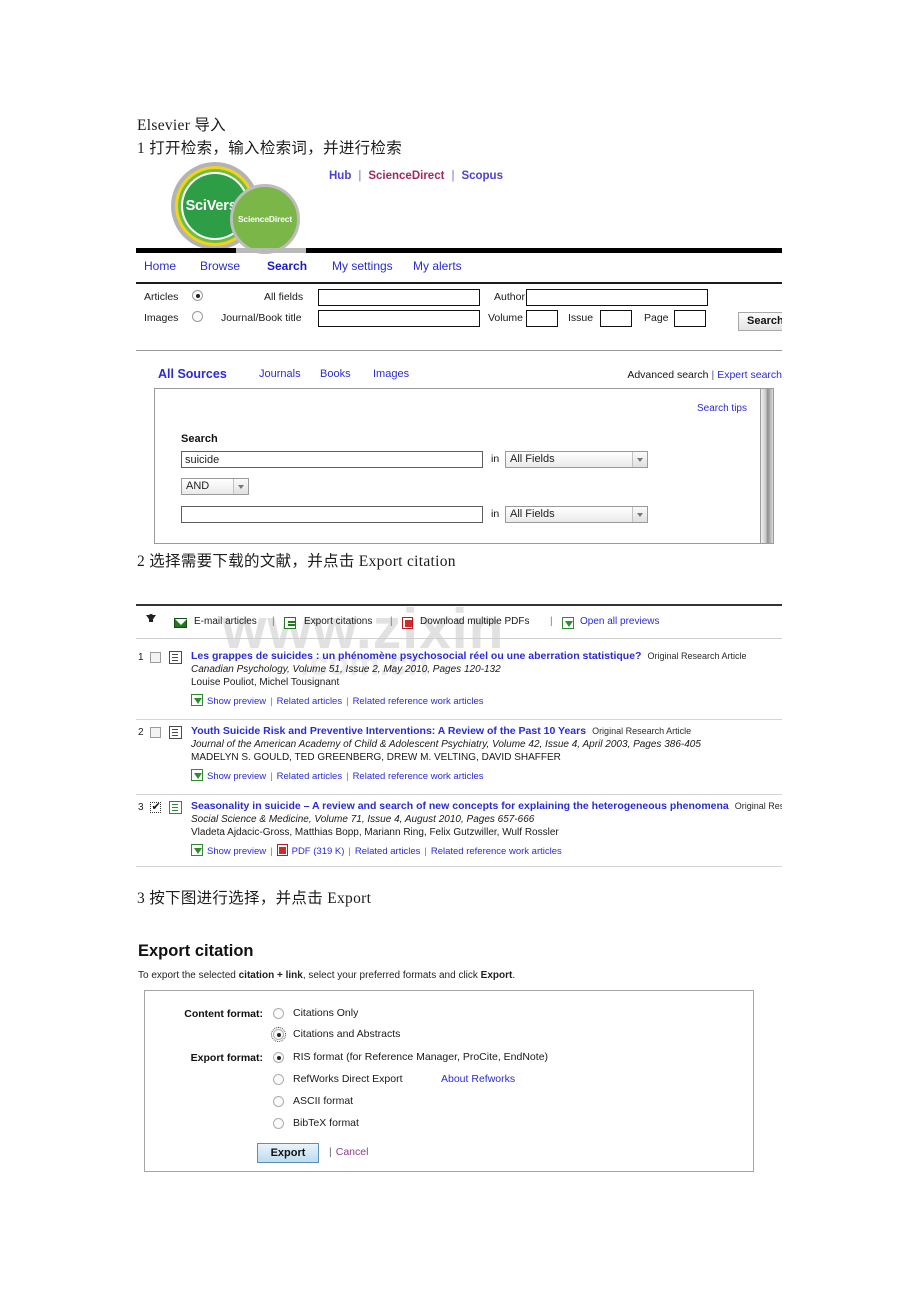 The height and width of the screenshot is (1302, 920). What do you see at coordinates (280, 374) in the screenshot?
I see `tab-journals: Journals` at bounding box center [280, 374].